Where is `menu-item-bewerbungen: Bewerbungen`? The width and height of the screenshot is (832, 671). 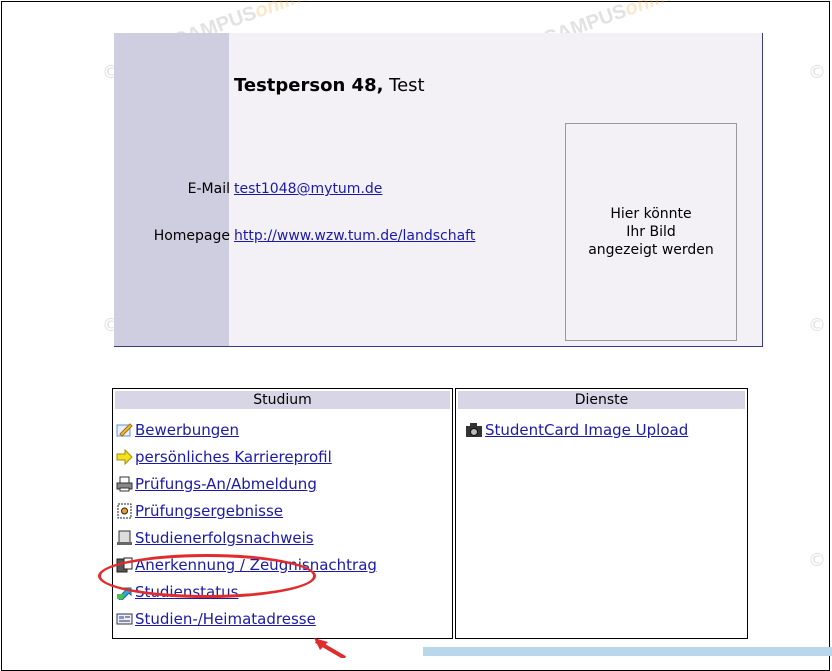
menu-item-bewerbungen: Bewerbungen is located at coordinates (187, 430).